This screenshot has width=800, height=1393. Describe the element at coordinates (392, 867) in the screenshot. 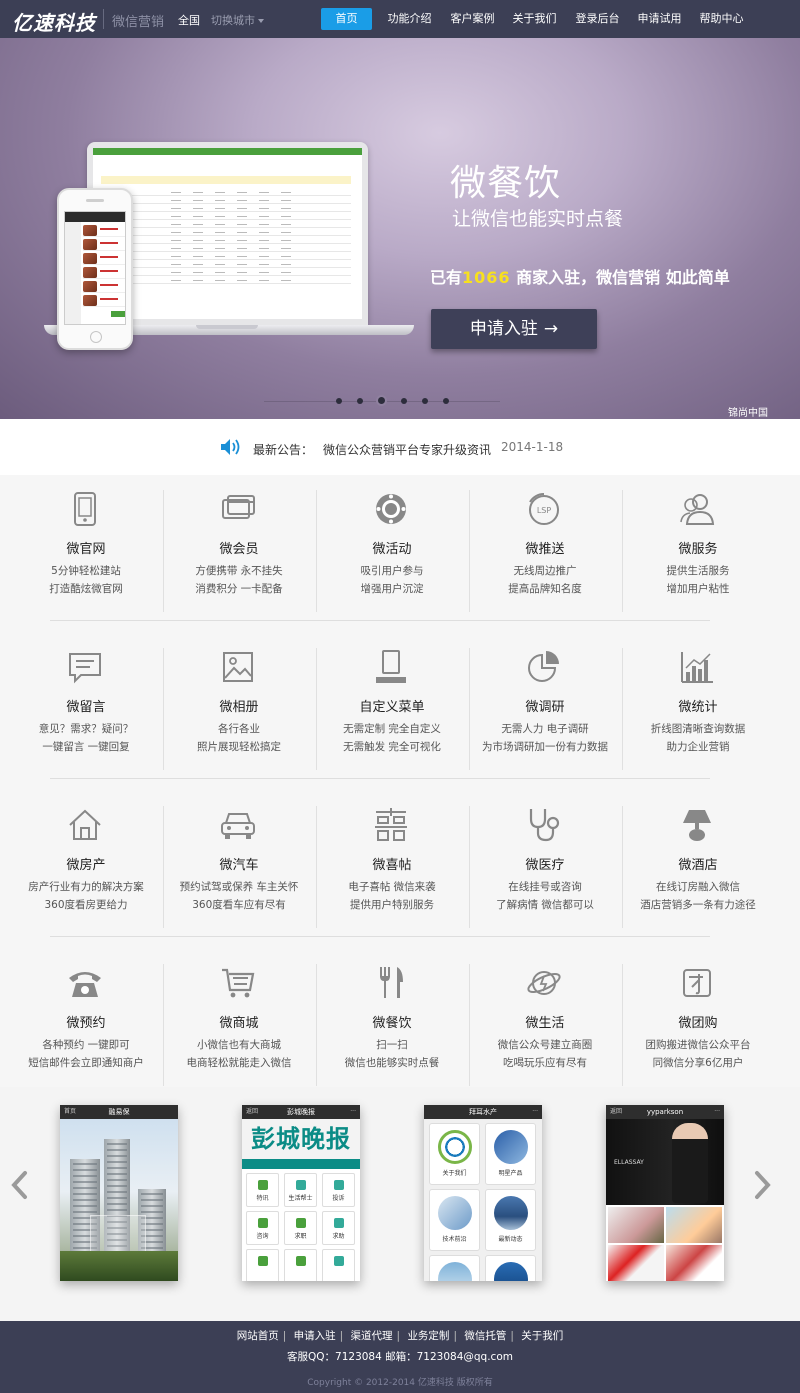

I see `feature-item: 微喜帖 电子喜帖 微信来袭 提供用户特别服务` at that location.